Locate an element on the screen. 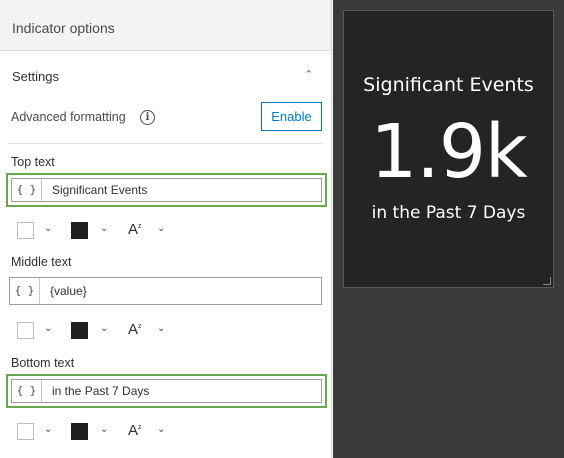 The height and width of the screenshot is (458, 564). panel-title: Indicator options is located at coordinates (165, 25).